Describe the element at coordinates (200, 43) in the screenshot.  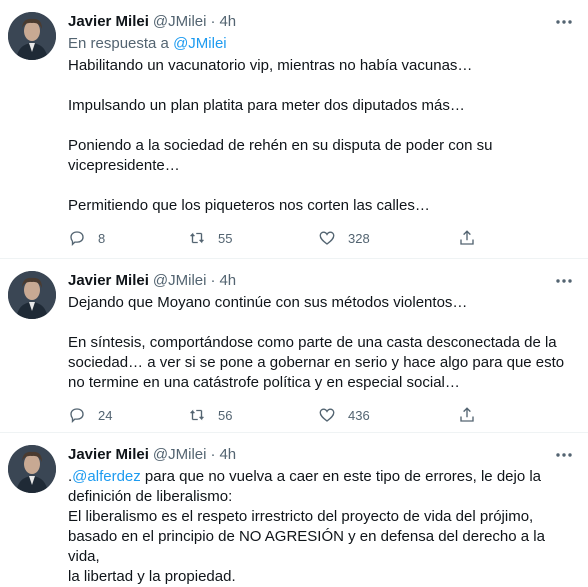
I see `reply-mention-link: @JMilei` at that location.